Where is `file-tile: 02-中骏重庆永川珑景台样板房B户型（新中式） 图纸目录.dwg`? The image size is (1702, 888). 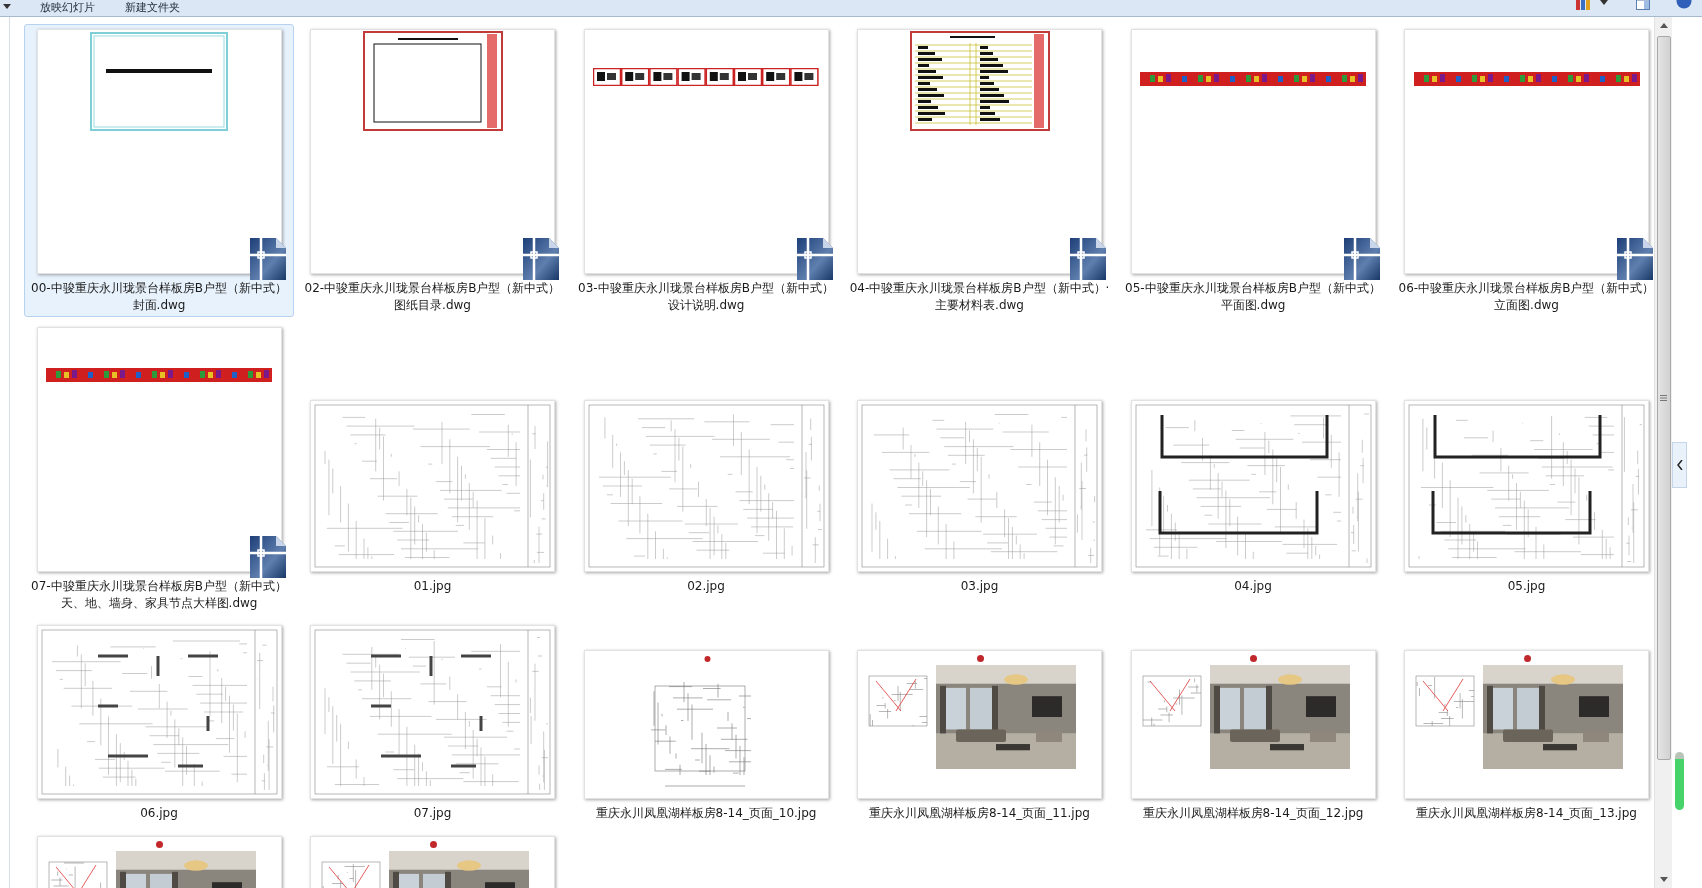 file-tile: 02-中骏重庆永川珑景台样板房B户型（新中式） 图纸目录.dwg is located at coordinates (432, 170).